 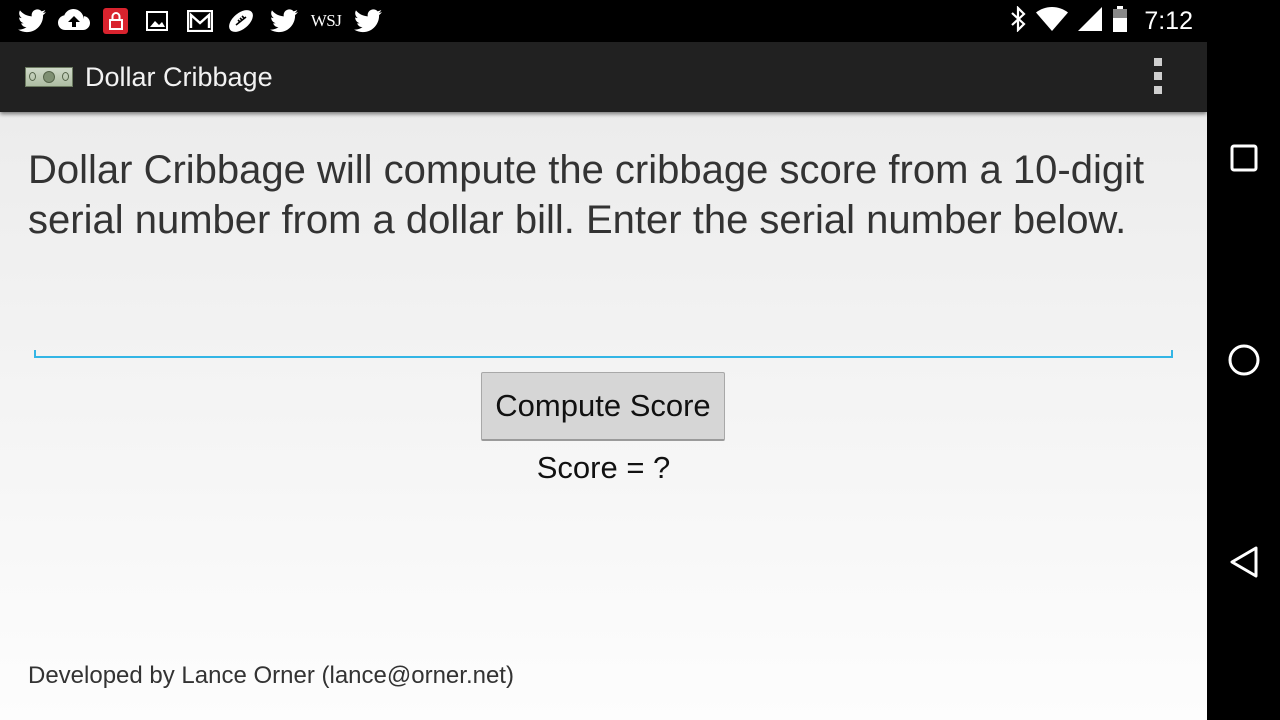 What do you see at coordinates (603, 467) in the screenshot?
I see `score-text: Score = ?` at bounding box center [603, 467].